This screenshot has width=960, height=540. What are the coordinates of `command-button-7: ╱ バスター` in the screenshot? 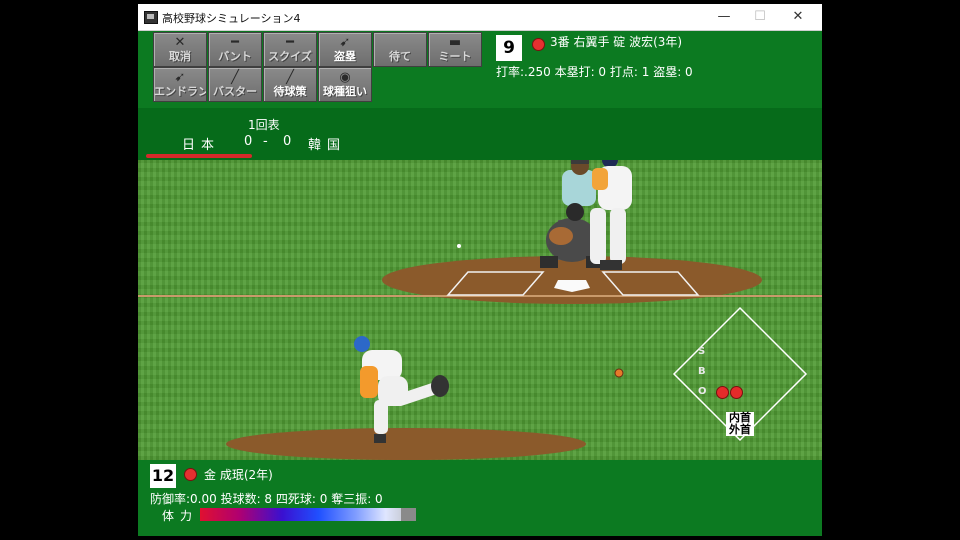 It's located at (235, 84).